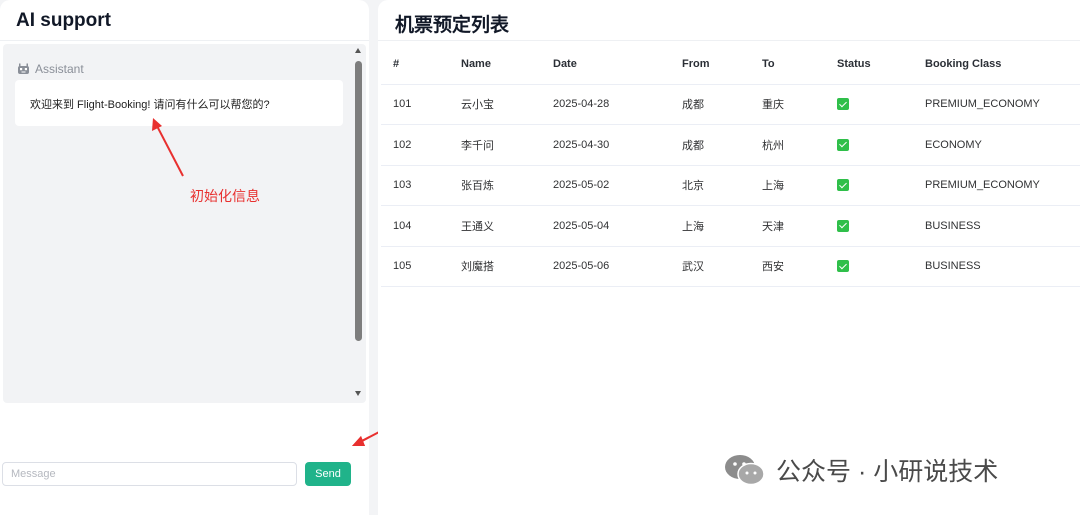  Describe the element at coordinates (996, 145) in the screenshot. I see `cell-booking-class: ECONOMY` at that location.